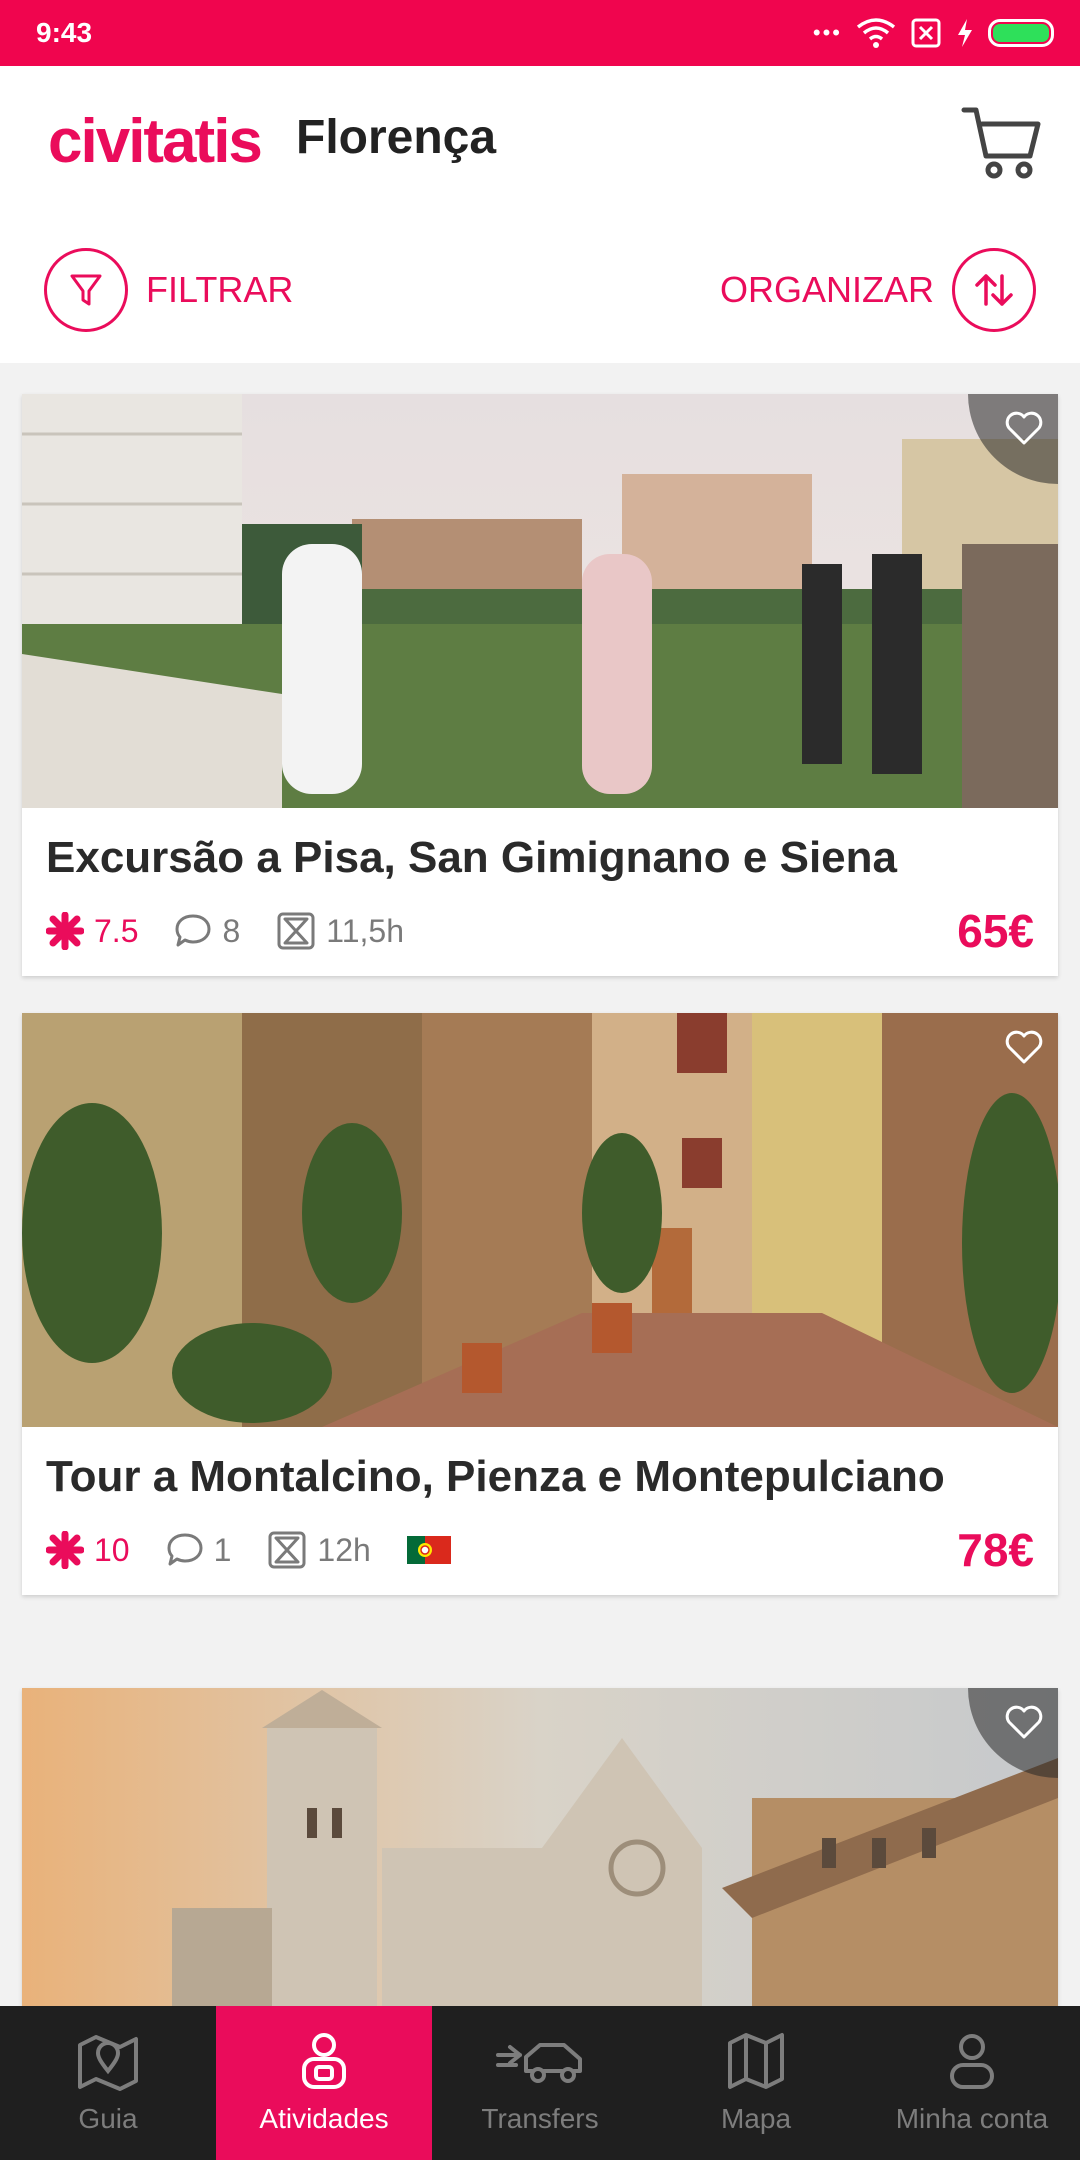 Image resolution: width=1080 pixels, height=2160 pixels. What do you see at coordinates (324, 2118) in the screenshot?
I see `nav-label: Atividades` at bounding box center [324, 2118].